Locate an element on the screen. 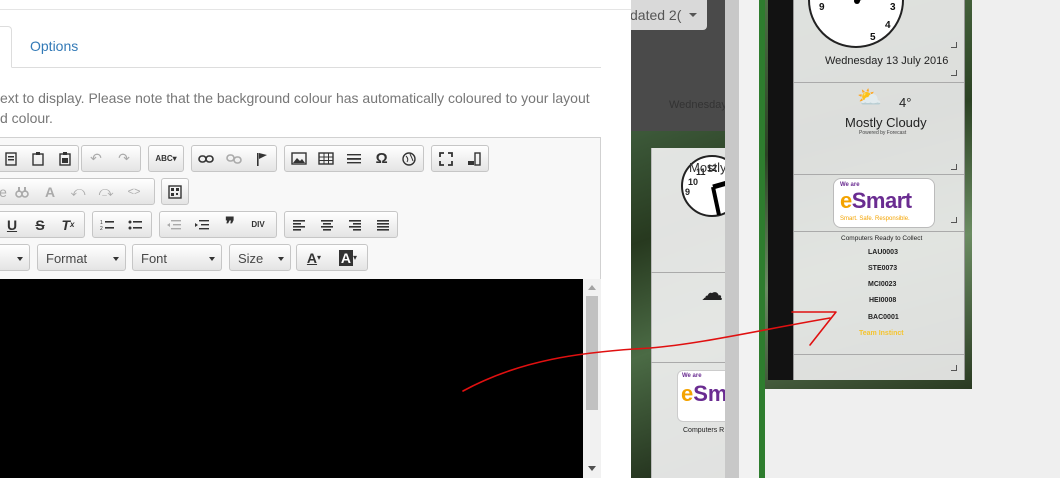 The image size is (1060, 478). spellcheck-group: ABC▾ is located at coordinates (166, 158).